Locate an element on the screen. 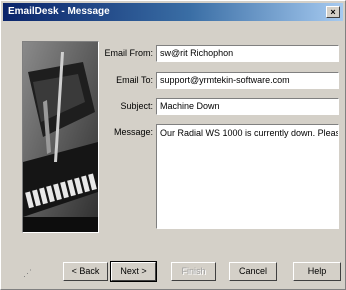  message-label: Message: is located at coordinates (133, 132).